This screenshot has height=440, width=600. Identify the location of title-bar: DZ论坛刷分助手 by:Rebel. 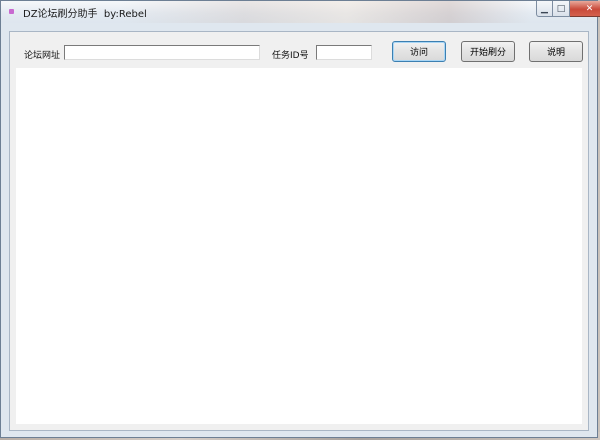
(299, 12).